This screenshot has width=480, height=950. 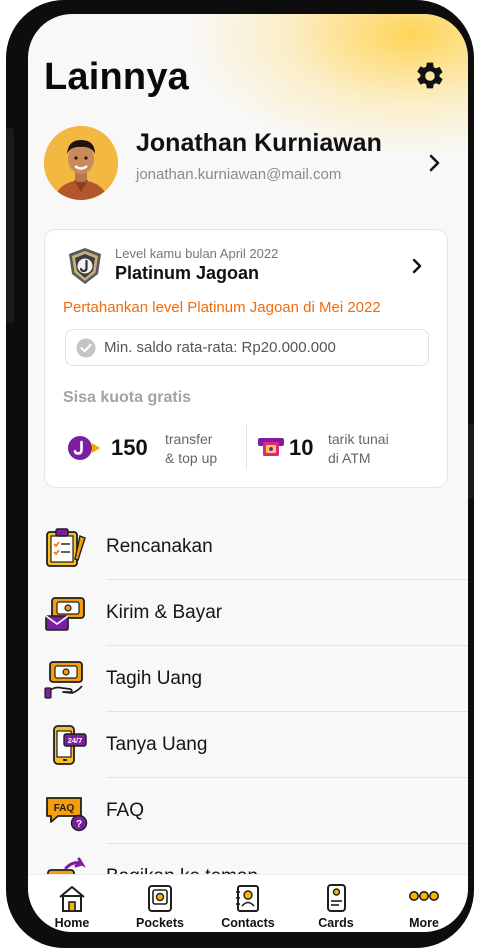 I want to click on avatar-photo, so click(x=81, y=163).